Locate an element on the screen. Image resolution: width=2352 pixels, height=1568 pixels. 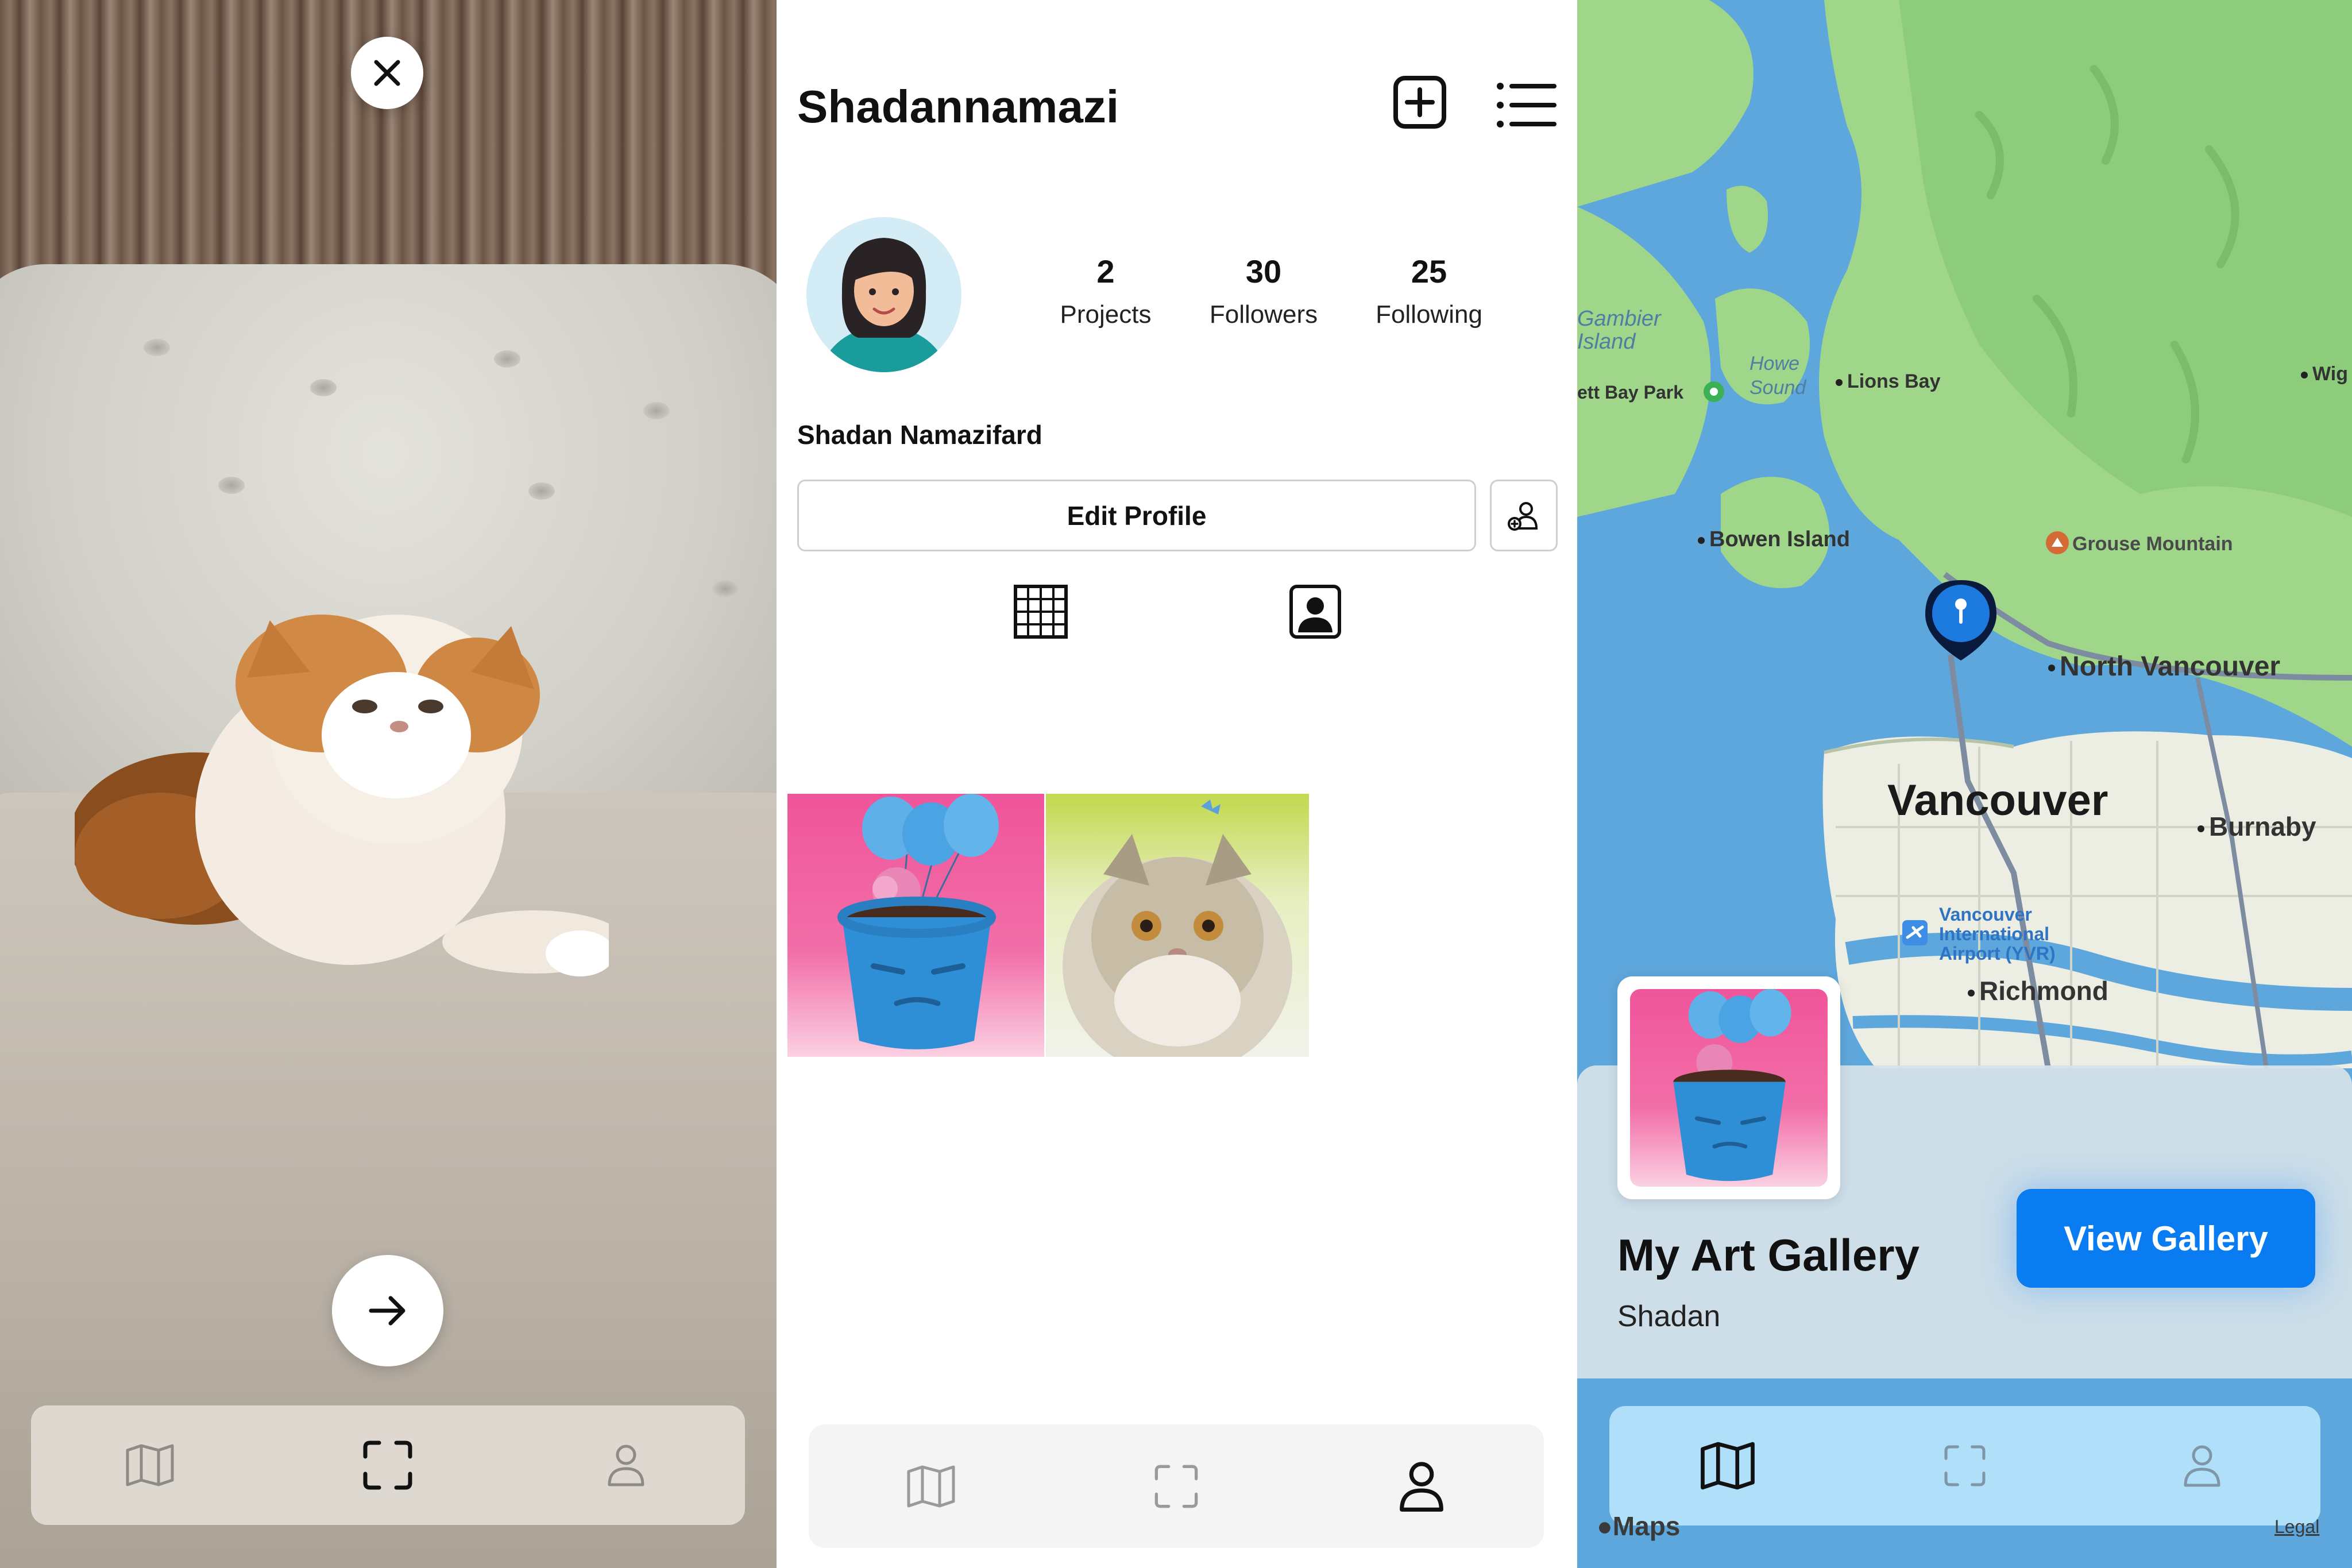
stat-label: Followers is located at coordinates (1263, 314).